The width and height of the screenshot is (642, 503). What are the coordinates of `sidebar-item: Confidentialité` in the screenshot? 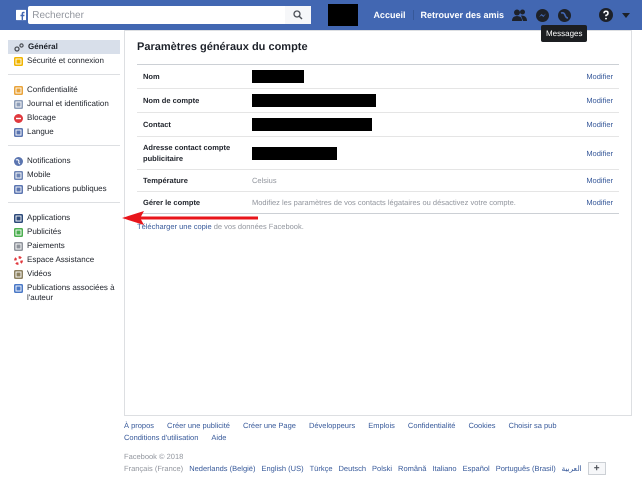 It's located at (64, 90).